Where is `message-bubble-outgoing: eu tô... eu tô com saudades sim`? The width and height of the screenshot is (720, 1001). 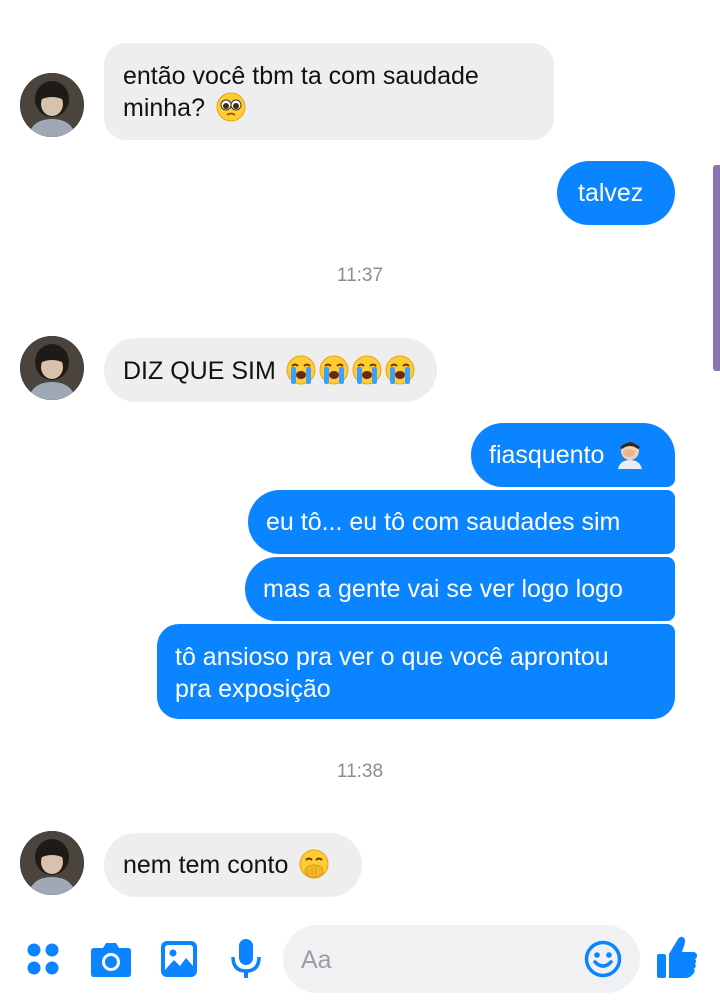
message-bubble-outgoing: eu tô... eu tô com saudades sim is located at coordinates (461, 522).